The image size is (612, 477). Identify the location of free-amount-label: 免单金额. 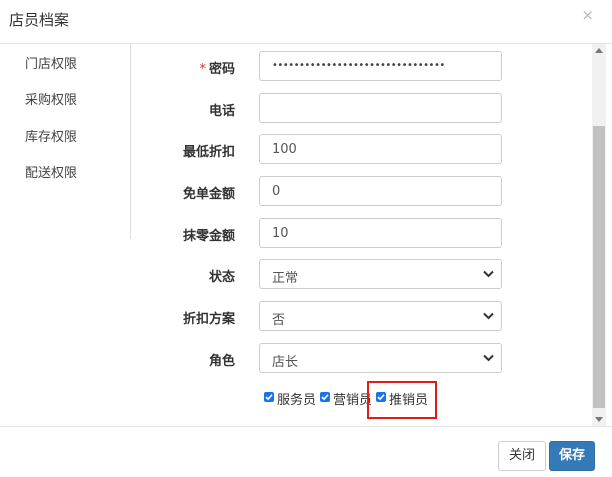
(208, 194).